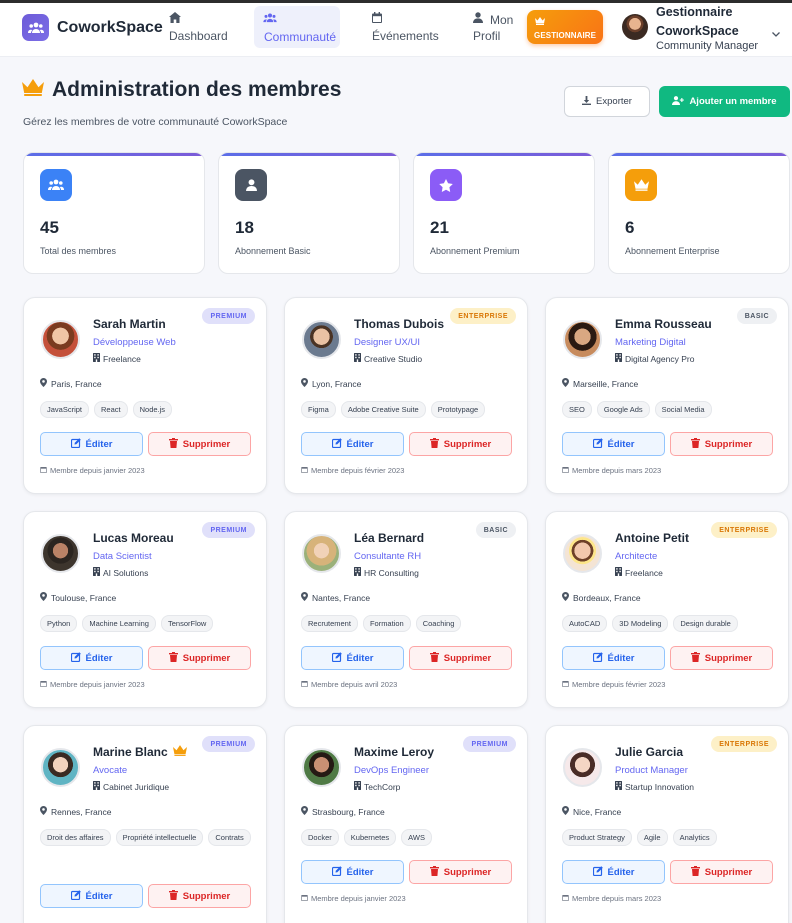 Image resolution: width=792 pixels, height=923 pixels. Describe the element at coordinates (92, 27) in the screenshot. I see `brand: CoworkSpace` at that location.